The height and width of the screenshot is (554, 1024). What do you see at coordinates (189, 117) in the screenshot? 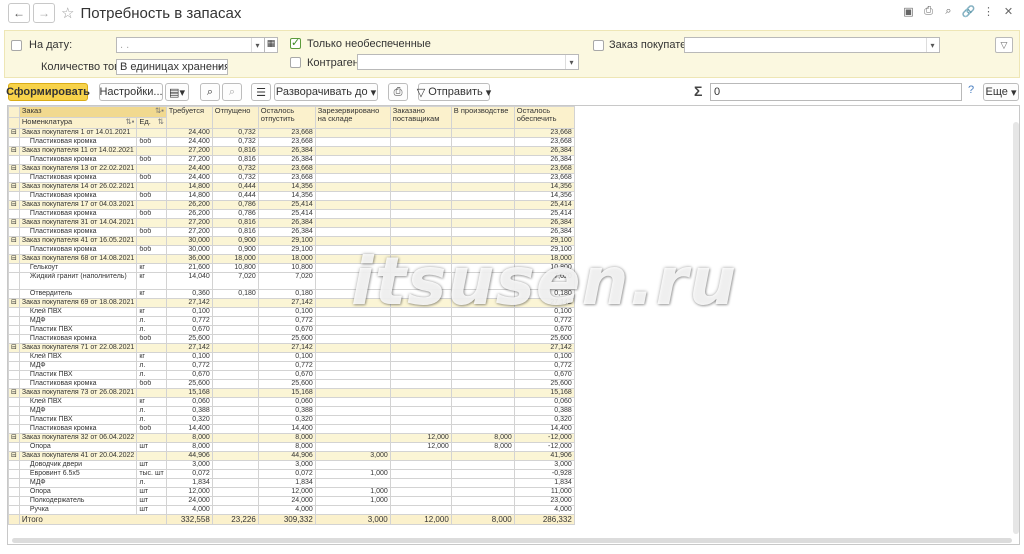
I see `col-required: Требуется` at bounding box center [189, 117].